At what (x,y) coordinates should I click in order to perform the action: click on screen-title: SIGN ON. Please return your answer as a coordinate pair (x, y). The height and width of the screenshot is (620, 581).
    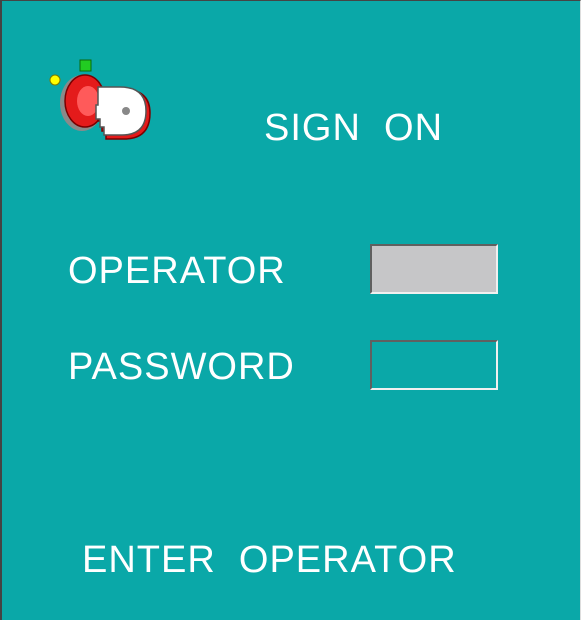
    Looking at the image, I should click on (354, 128).